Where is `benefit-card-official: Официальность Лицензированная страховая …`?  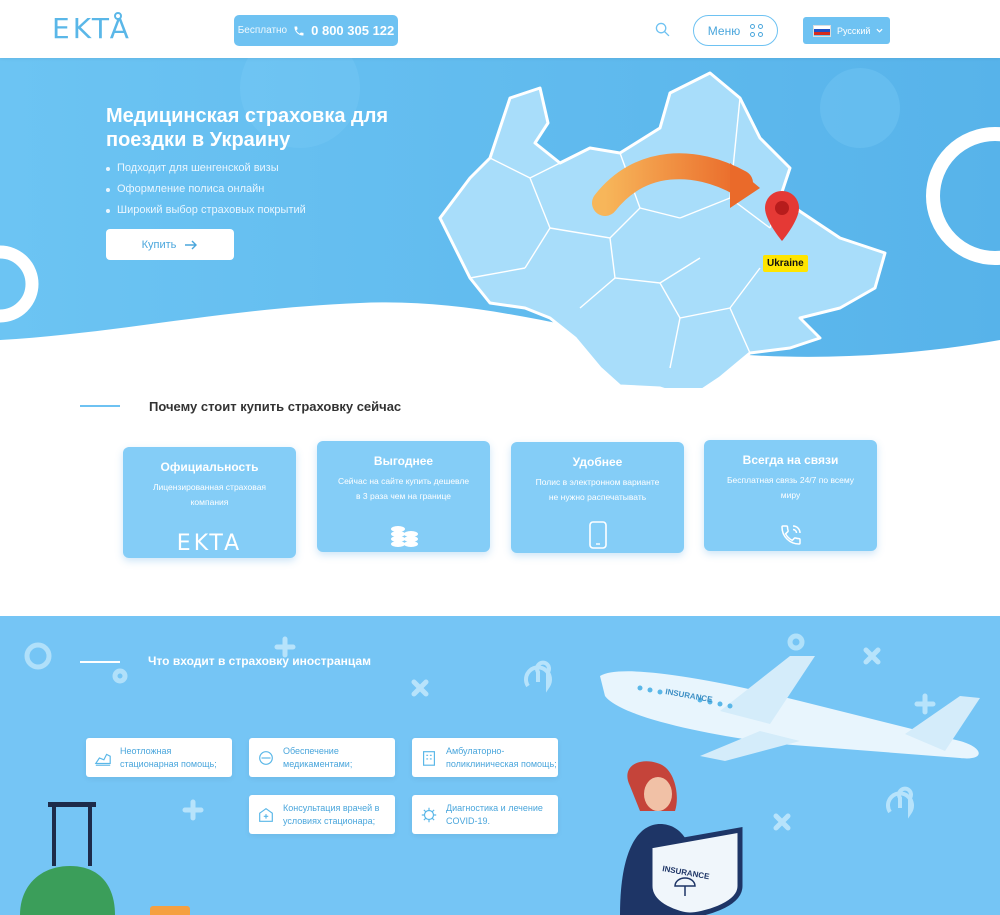
benefit-card-official: Официальность Лицензированная страховая … is located at coordinates (209, 502).